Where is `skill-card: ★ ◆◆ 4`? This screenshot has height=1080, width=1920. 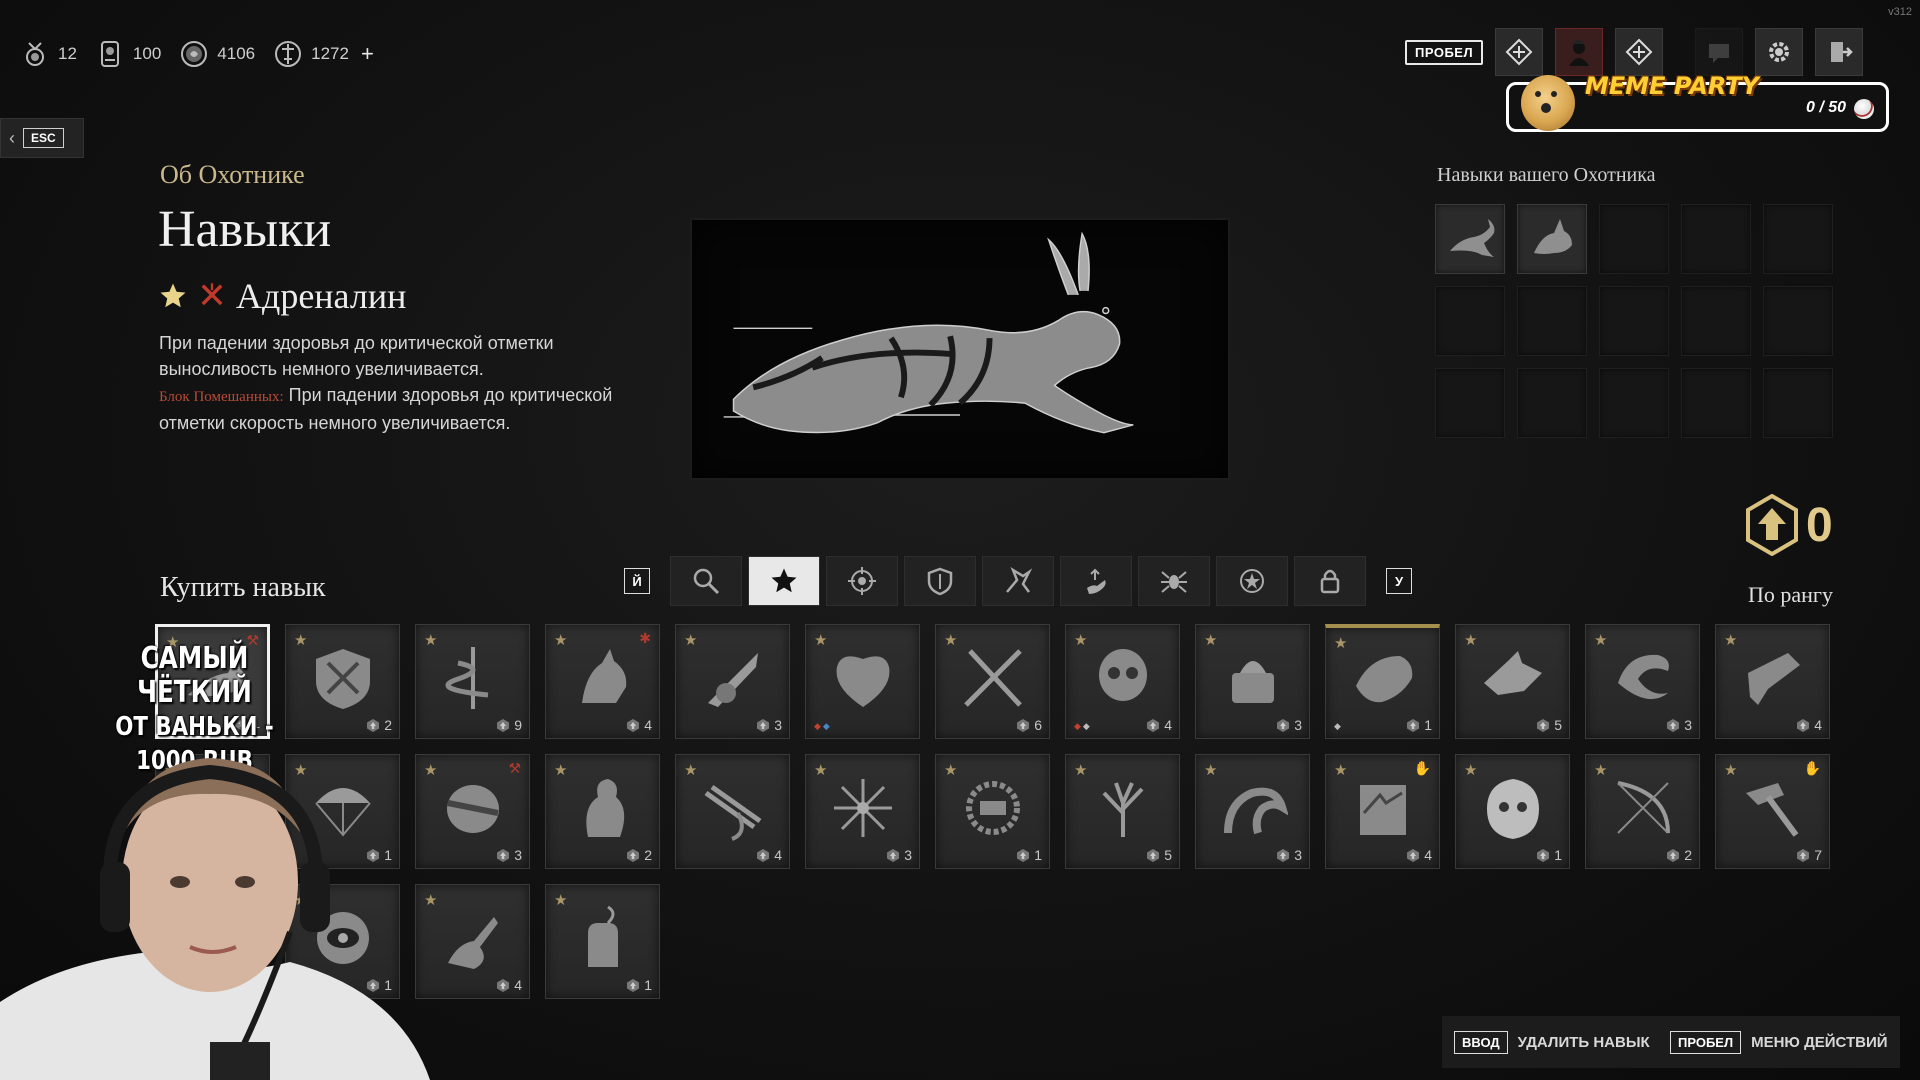 skill-card: ★ ◆◆ 4 is located at coordinates (1122, 681).